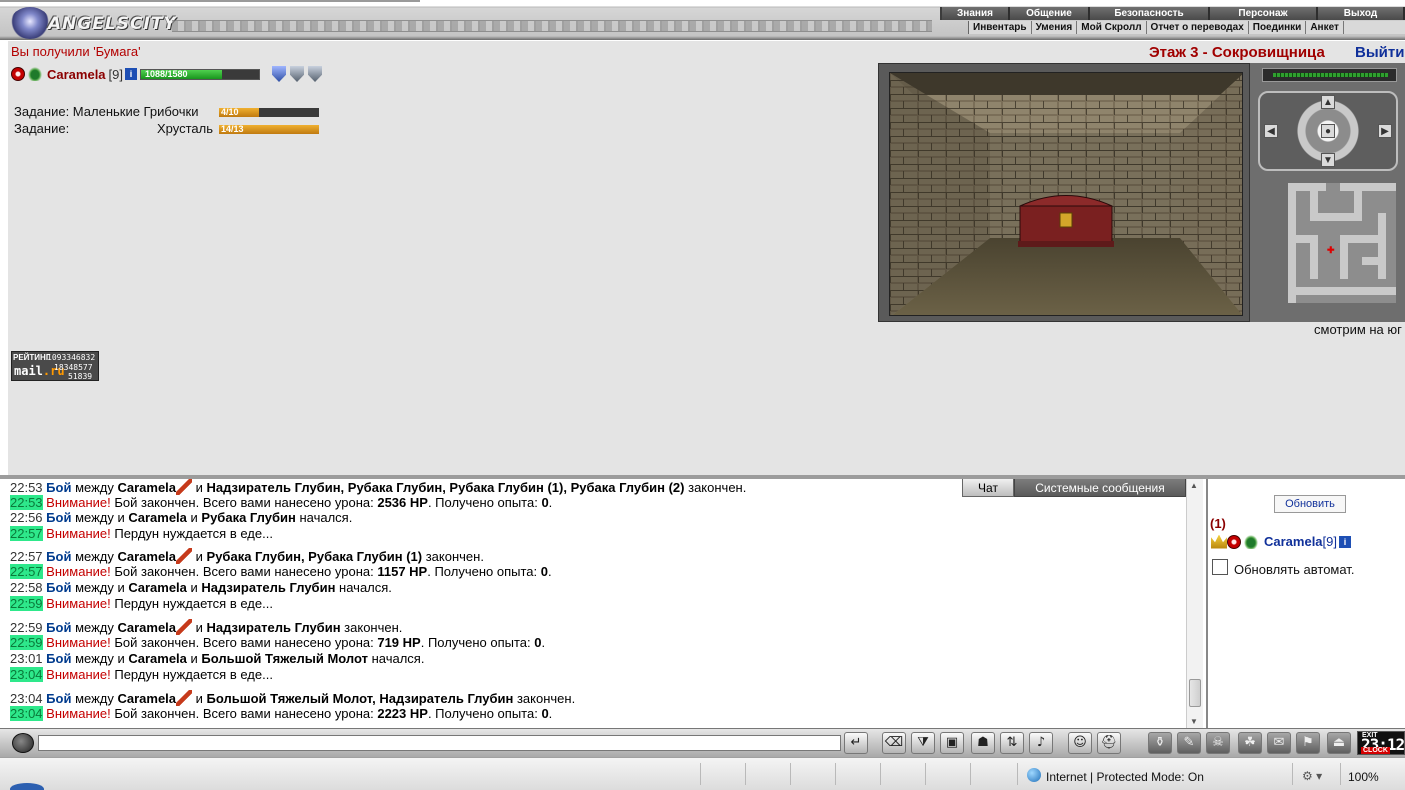 Image resolution: width=1405 pixels, height=790 pixels. I want to click on exit-dungeon-link: Выйти, so click(1379, 52).